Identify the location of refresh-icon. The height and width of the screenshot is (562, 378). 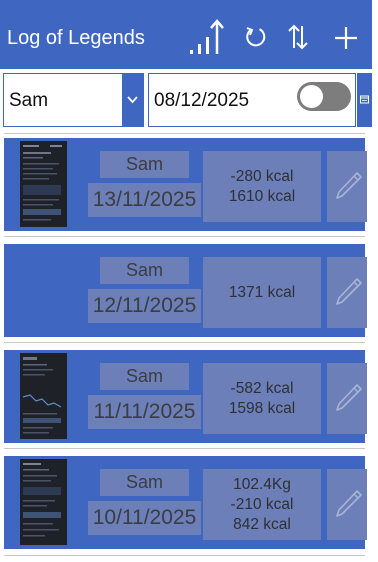
(256, 37).